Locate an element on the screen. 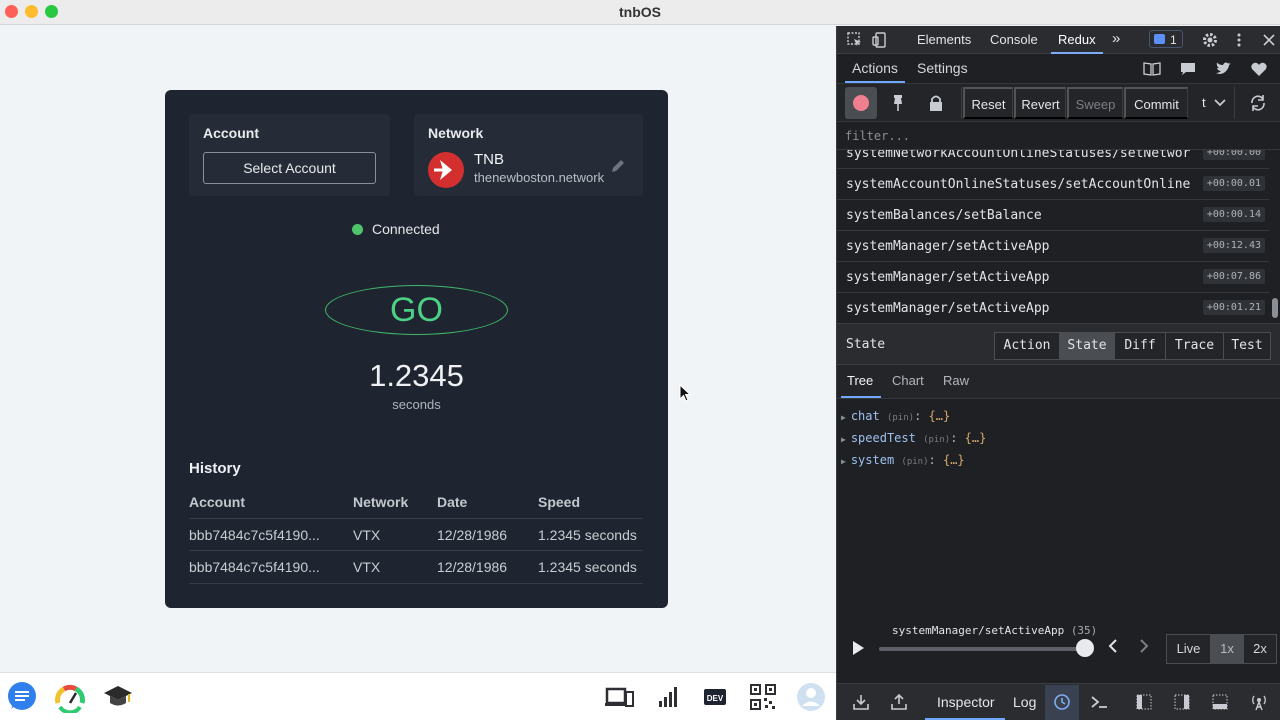 The height and width of the screenshot is (720, 1280). heart-icon is located at coordinates (1259, 69).